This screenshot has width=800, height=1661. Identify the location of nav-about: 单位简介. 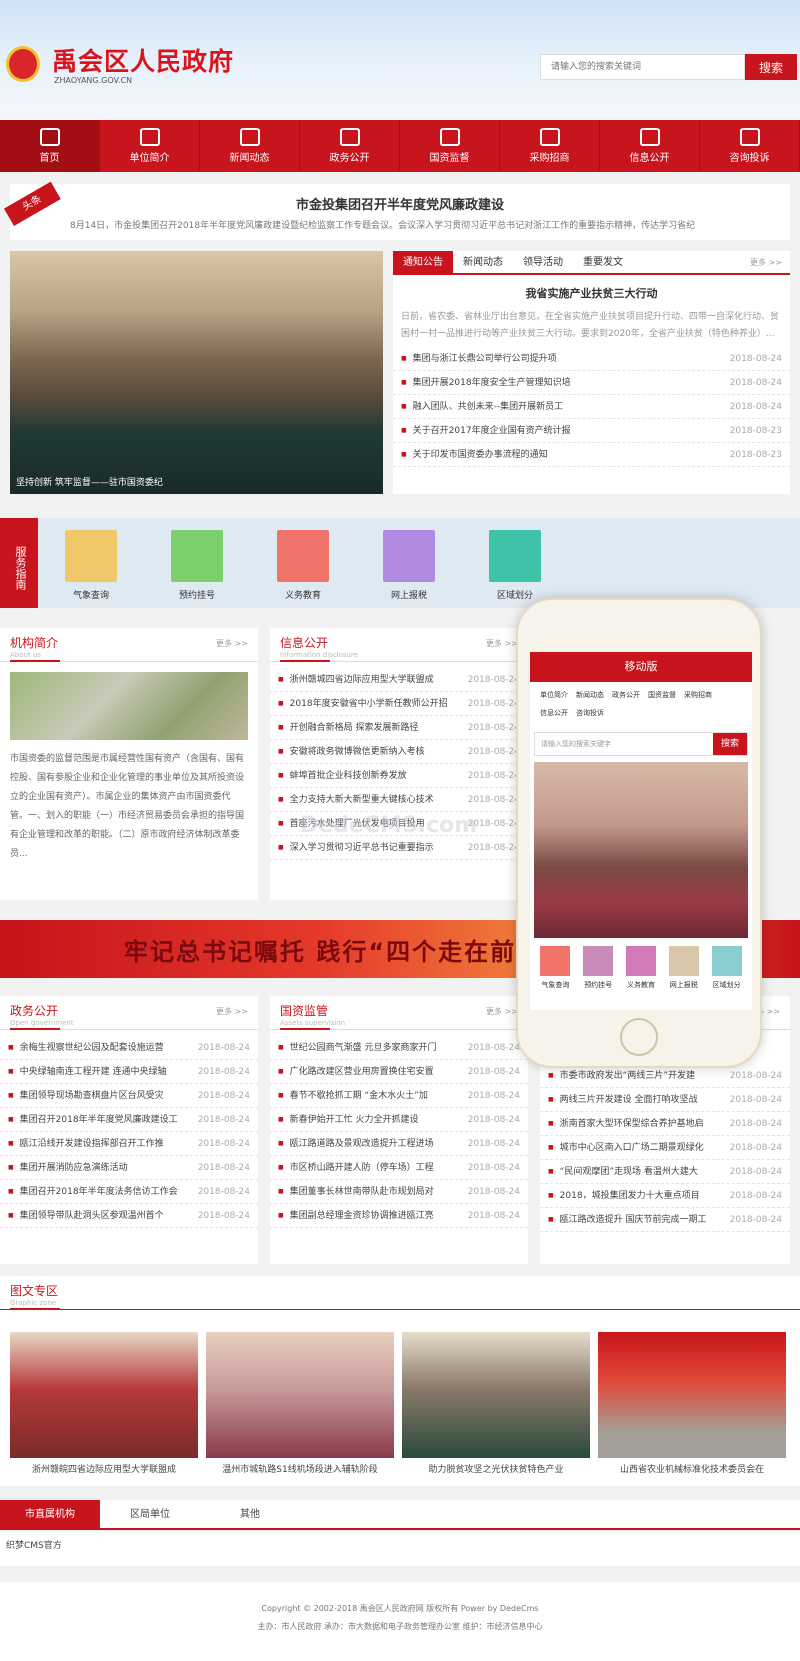
(150, 146).